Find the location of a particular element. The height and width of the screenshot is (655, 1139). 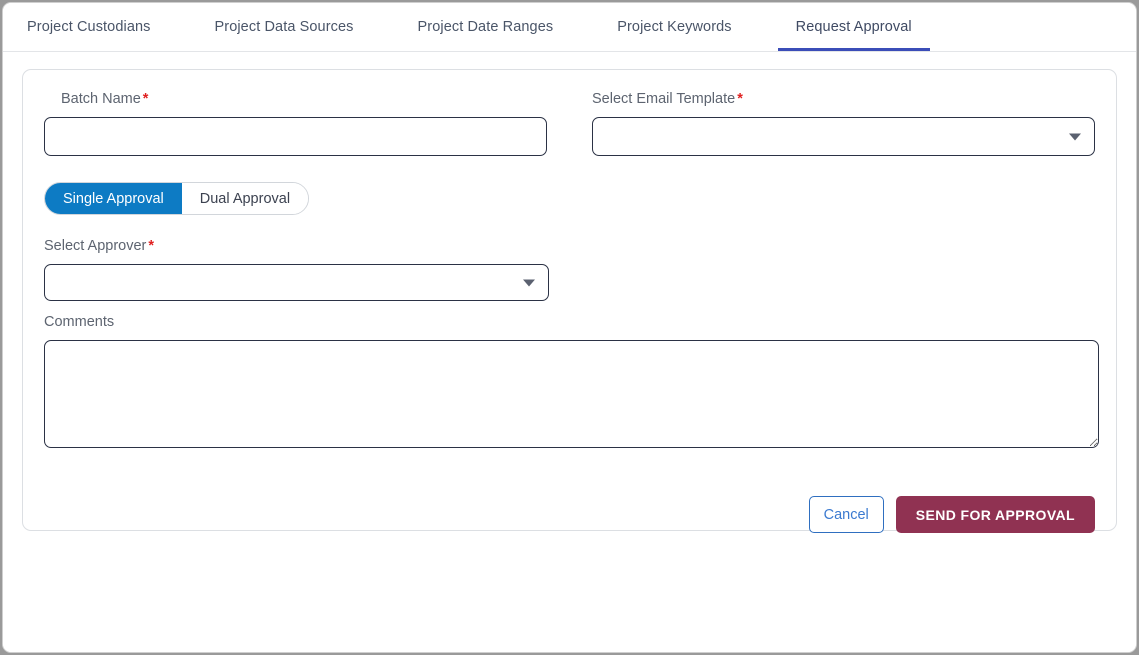

tab-project-custodians: Project Custodians is located at coordinates (89, 27).